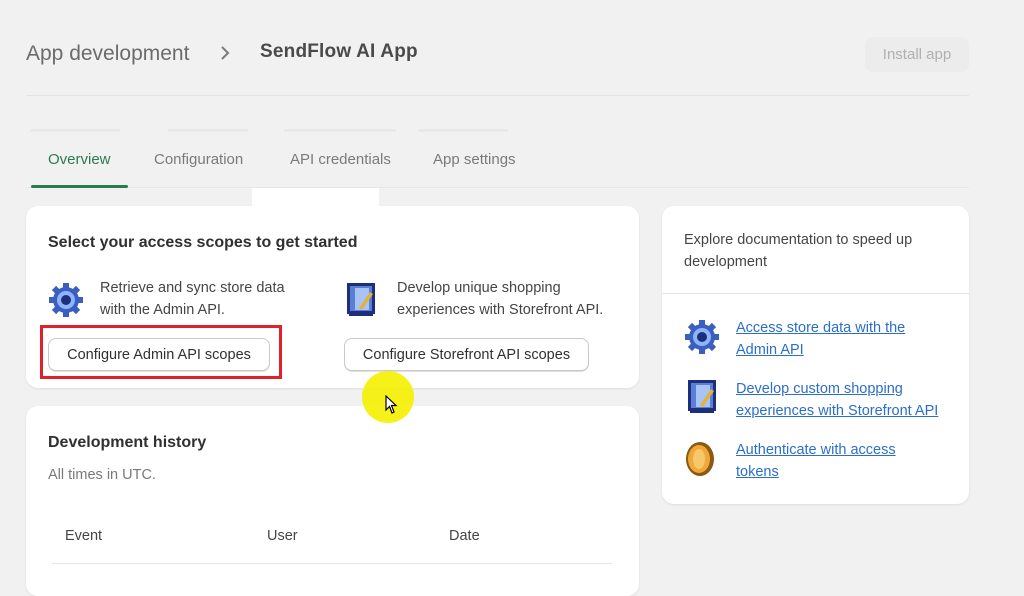 The image size is (1024, 596). What do you see at coordinates (391, 404) in the screenshot?
I see `mouse-pointer-icon` at bounding box center [391, 404].